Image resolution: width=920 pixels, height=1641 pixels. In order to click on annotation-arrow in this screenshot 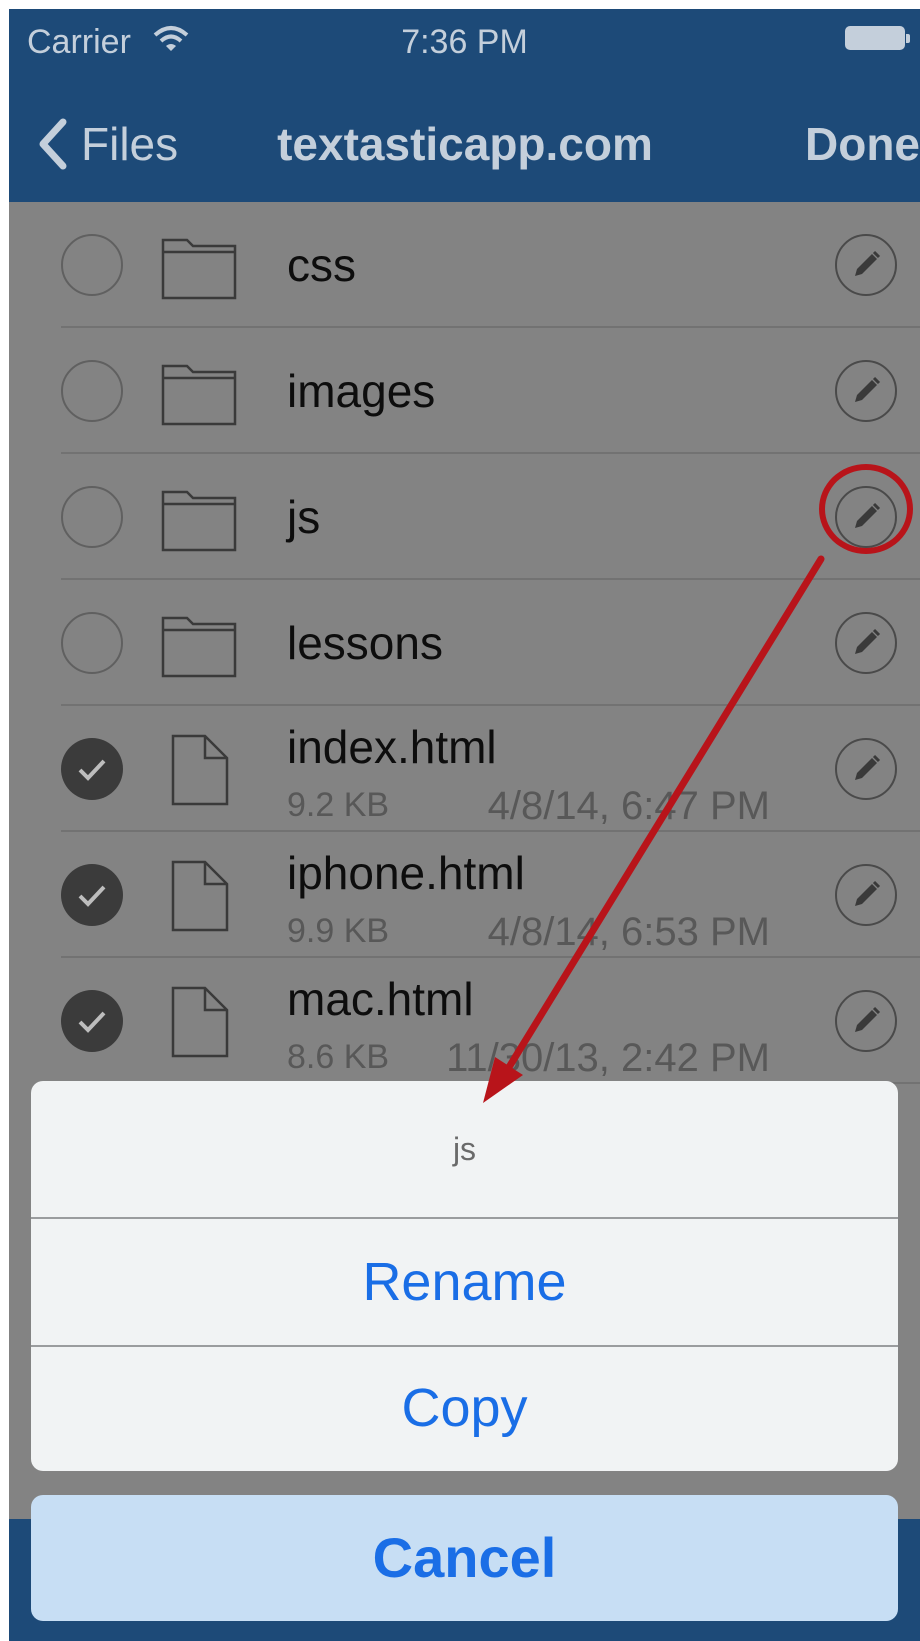, I will do `click(654, 829)`.